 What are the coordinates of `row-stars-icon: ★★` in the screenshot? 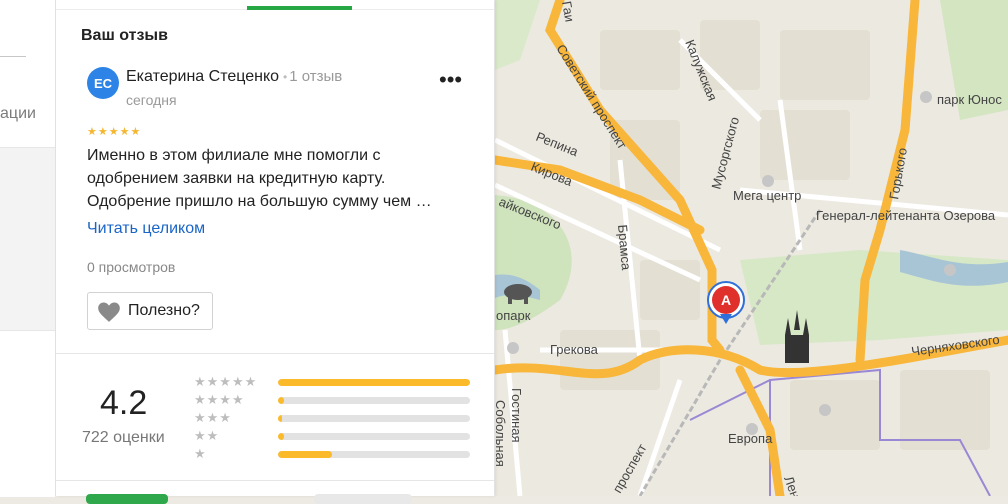 It's located at (207, 435).